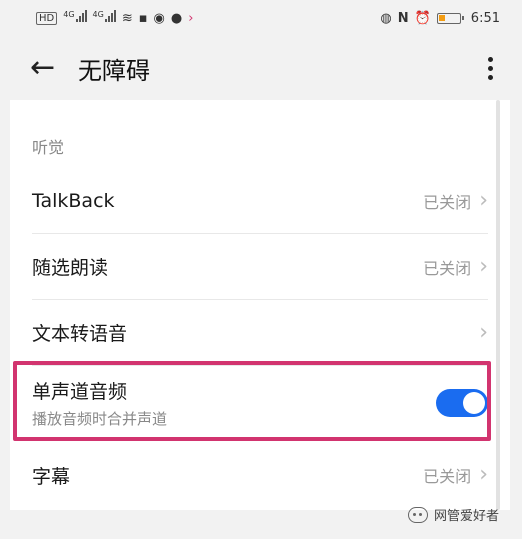 Image resolution: width=522 pixels, height=539 pixels. I want to click on row-label: TalkBack, so click(73, 200).